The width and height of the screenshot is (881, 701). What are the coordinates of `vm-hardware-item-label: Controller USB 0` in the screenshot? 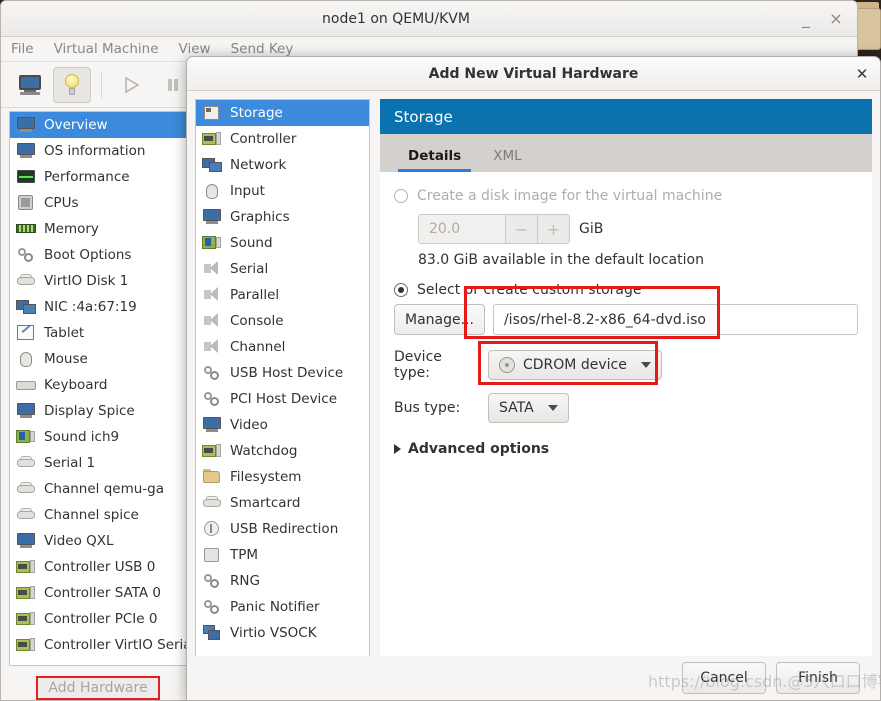 It's located at (100, 567).